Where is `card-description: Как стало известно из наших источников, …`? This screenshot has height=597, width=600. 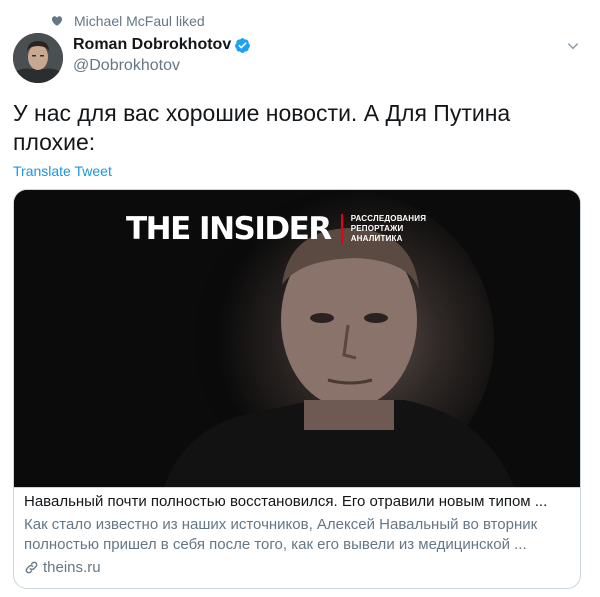
card-description: Как стало известно из наших источников, … is located at coordinates (281, 534).